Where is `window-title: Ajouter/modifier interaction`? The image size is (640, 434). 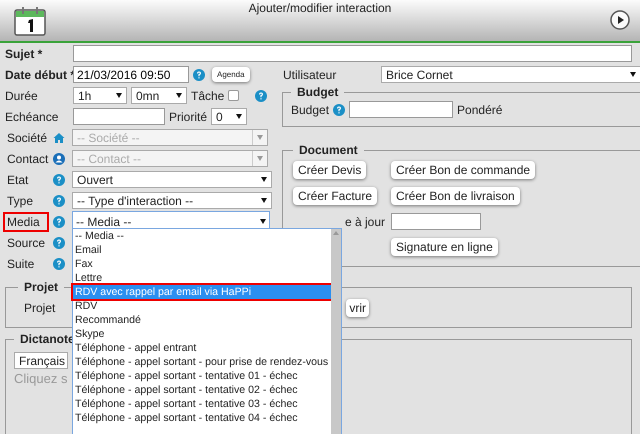 window-title: Ajouter/modifier interaction is located at coordinates (320, 8).